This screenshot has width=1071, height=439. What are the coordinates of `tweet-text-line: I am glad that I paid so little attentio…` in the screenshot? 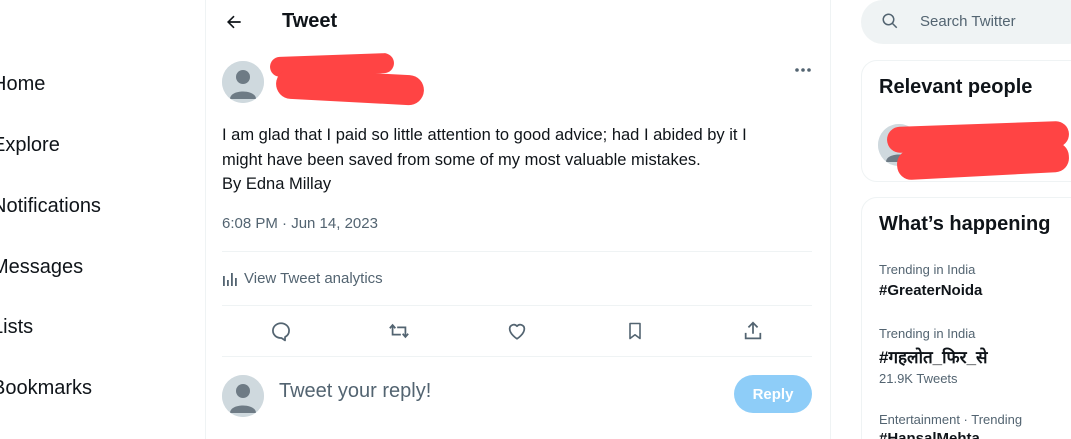 It's located at (484, 135).